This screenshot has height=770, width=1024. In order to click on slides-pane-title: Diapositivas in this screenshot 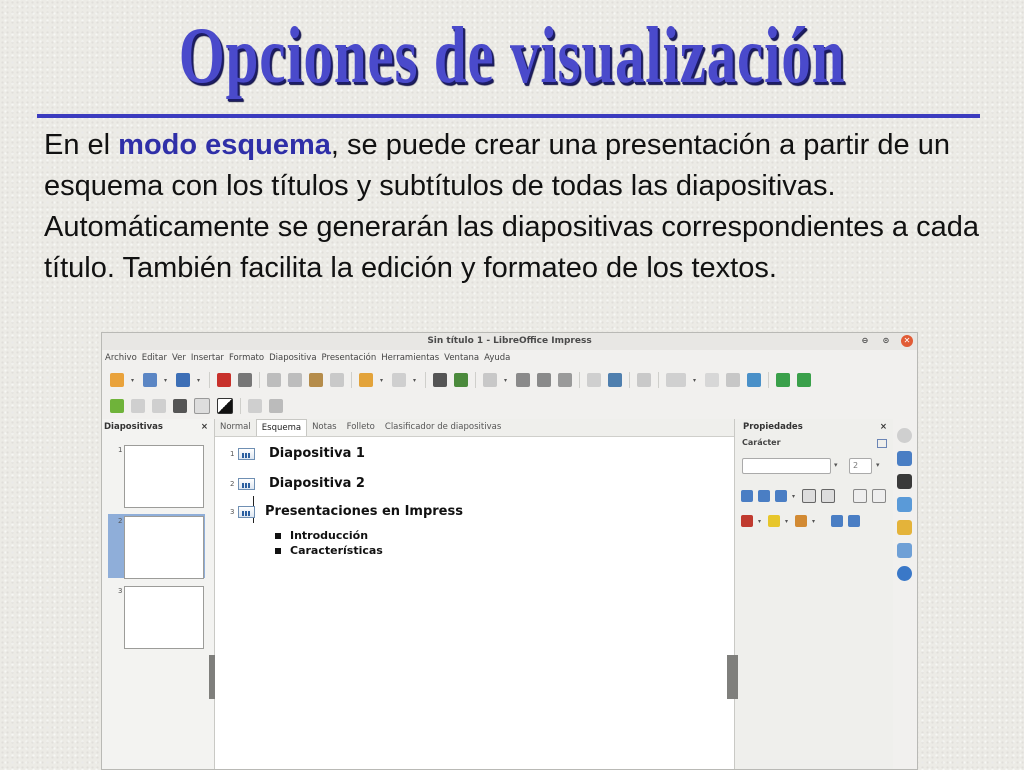, I will do `click(133, 427)`.